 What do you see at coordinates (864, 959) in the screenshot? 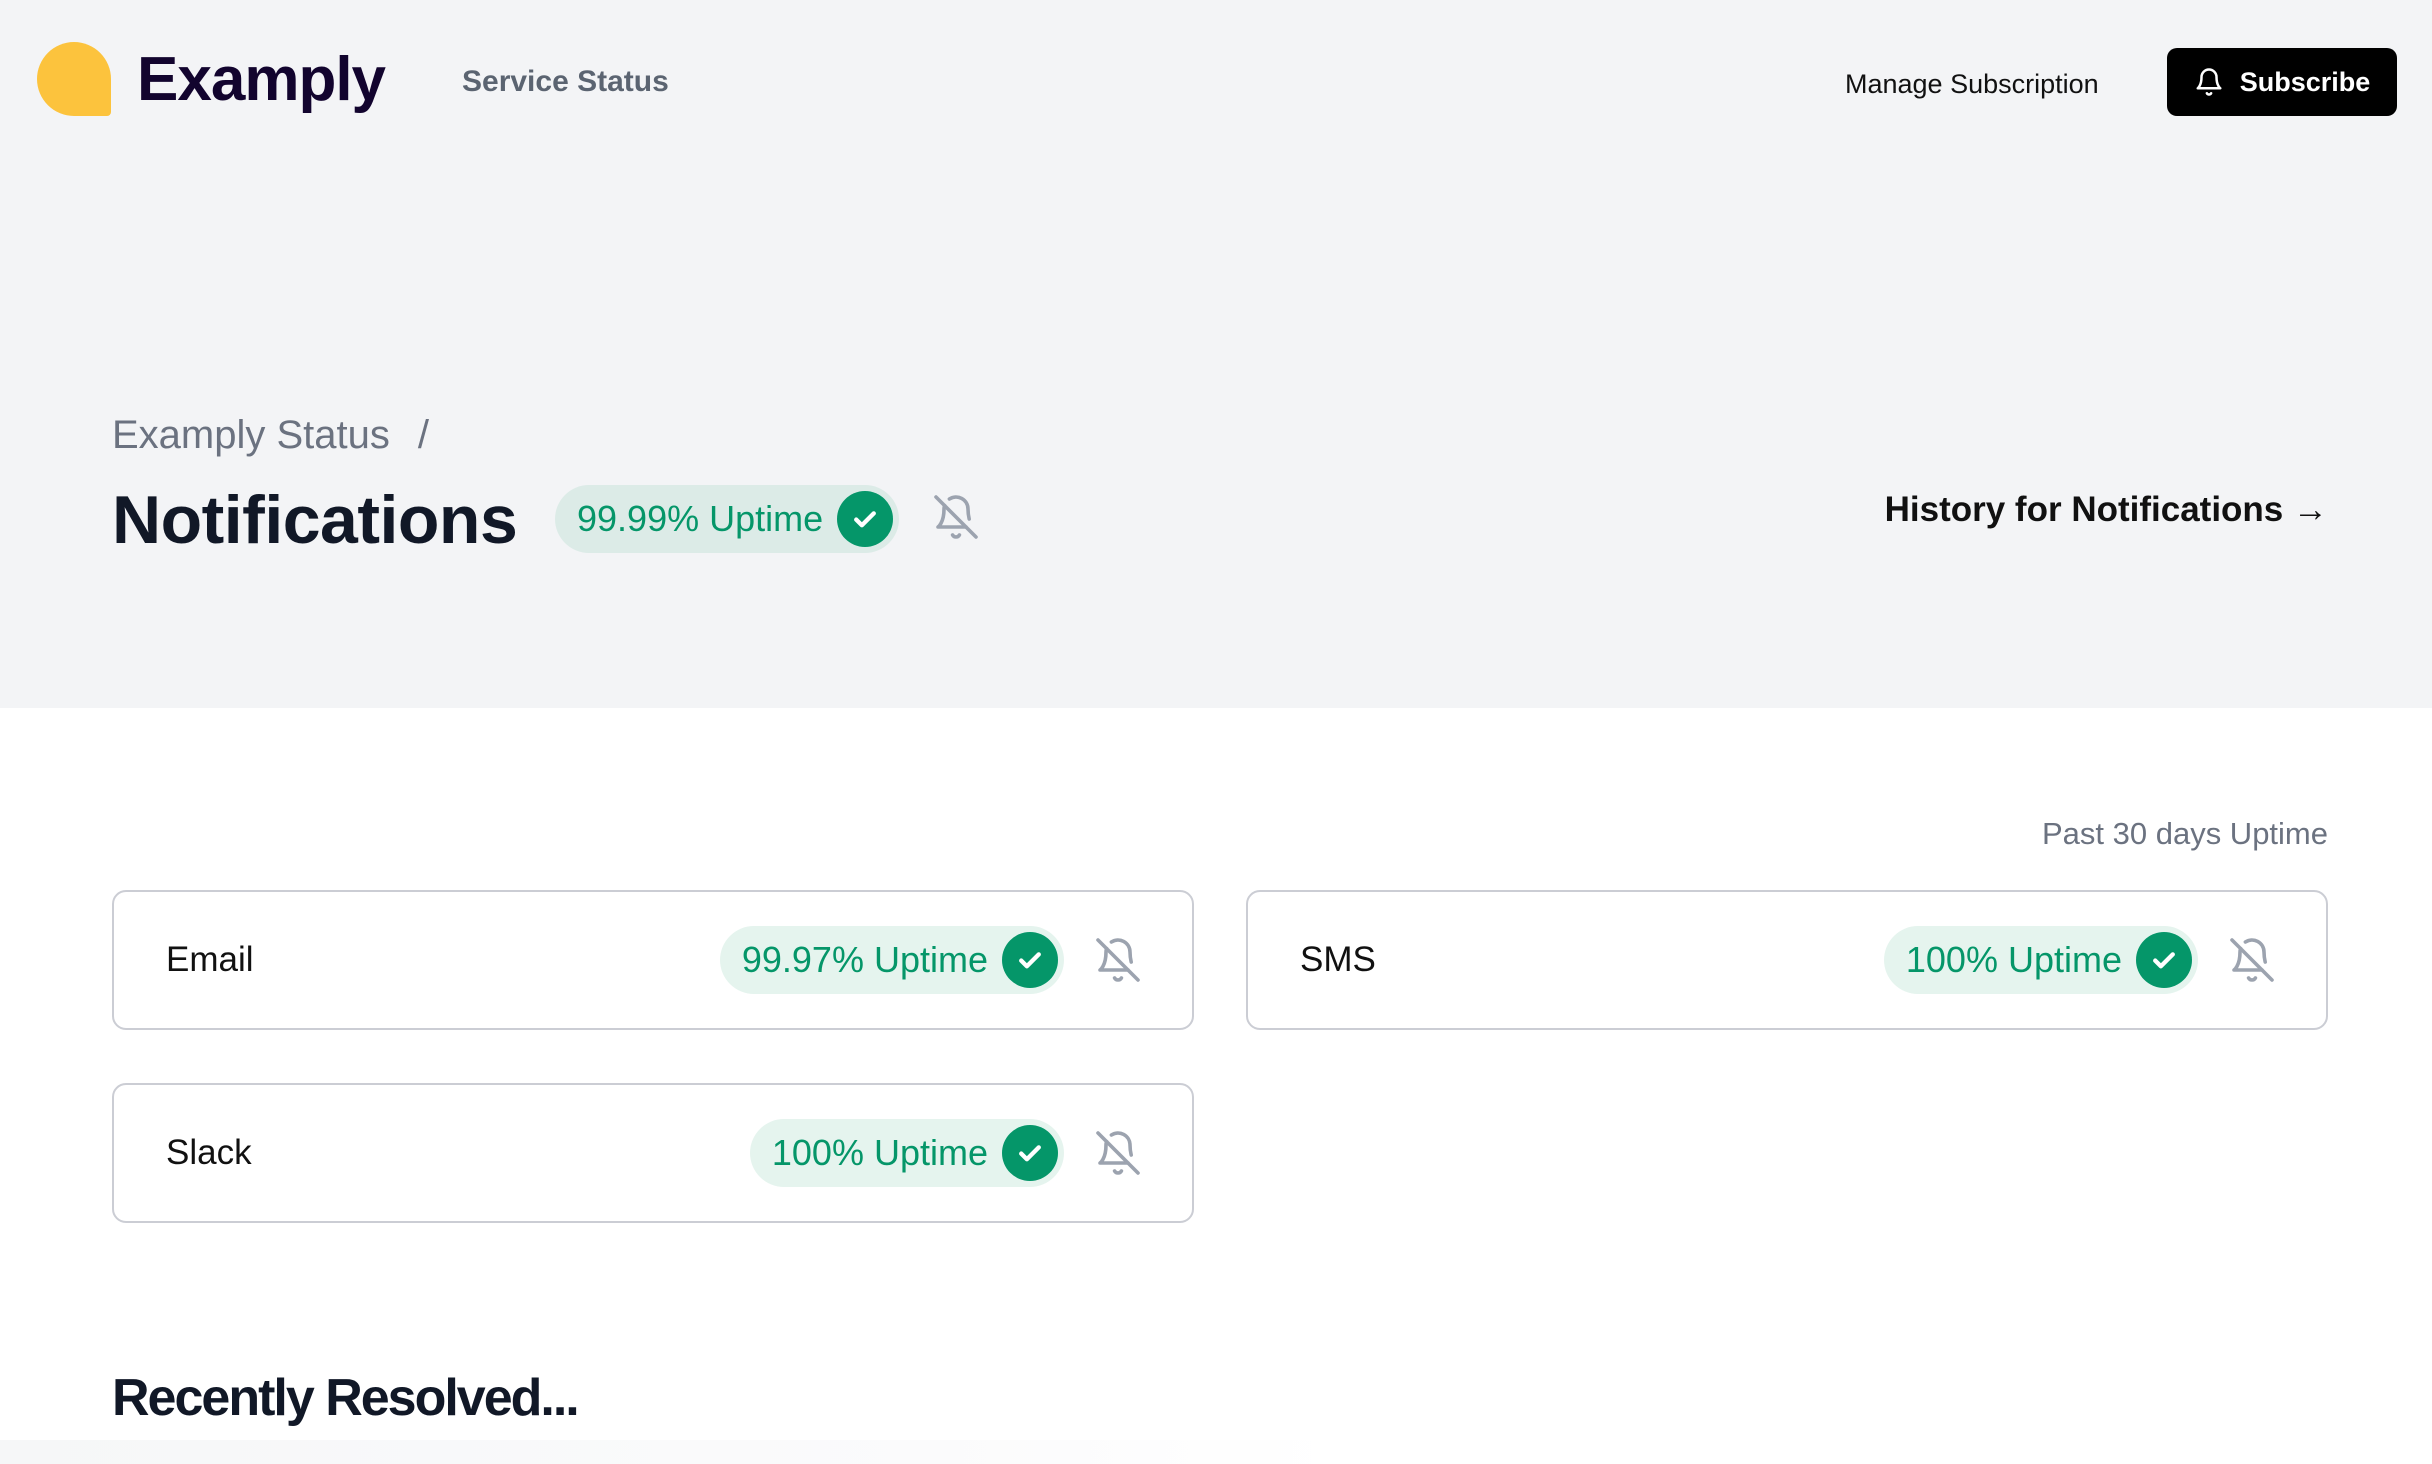
I see `uptime-text: 99.97% Uptime` at bounding box center [864, 959].